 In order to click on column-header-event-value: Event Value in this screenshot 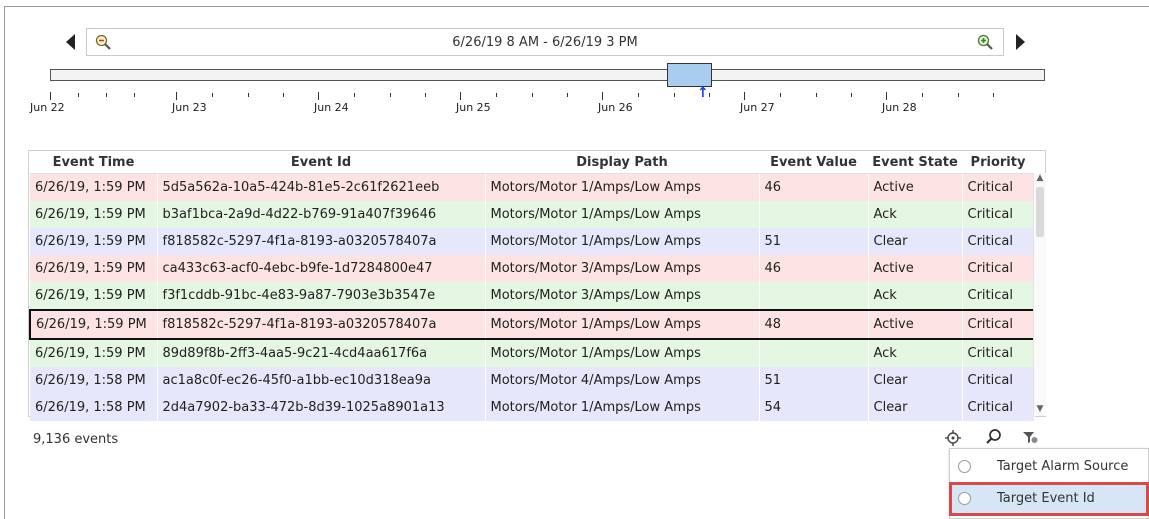, I will do `click(813, 162)`.